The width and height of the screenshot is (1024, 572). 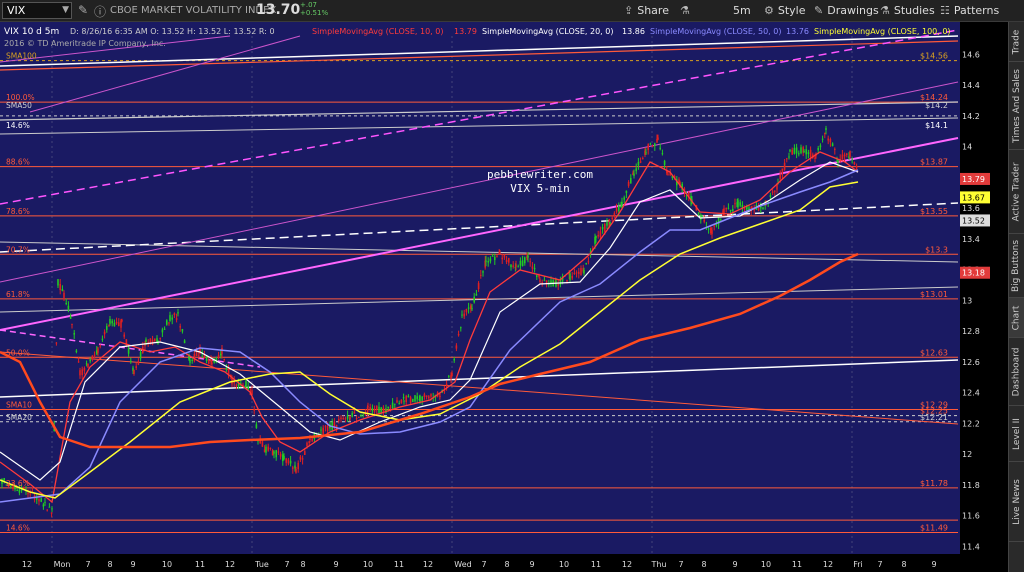 I want to click on side-tab-trade: Trade, so click(x=1016, y=42).